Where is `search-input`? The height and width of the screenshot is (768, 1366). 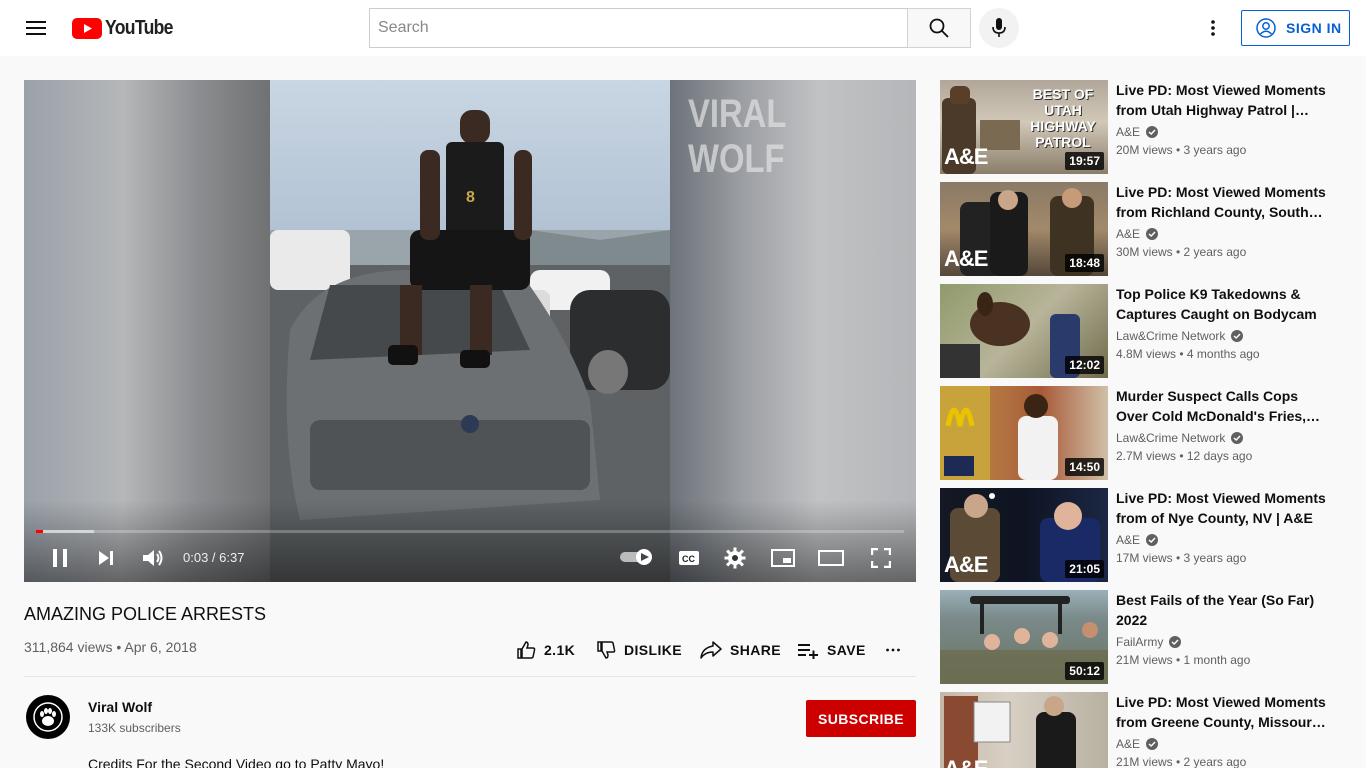
search-input is located at coordinates (638, 28).